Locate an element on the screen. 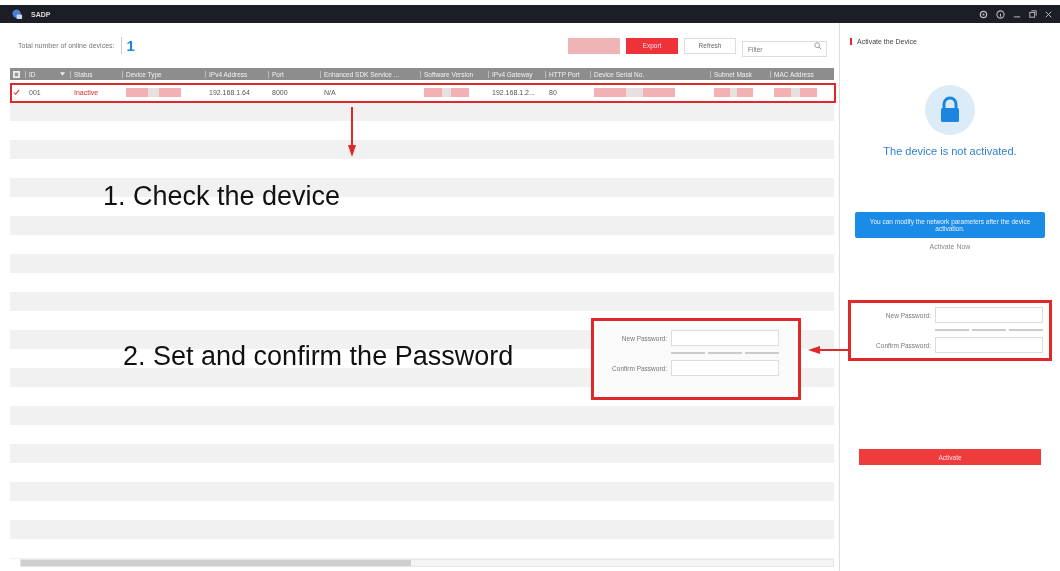  sort-icon is located at coordinates (62, 74).